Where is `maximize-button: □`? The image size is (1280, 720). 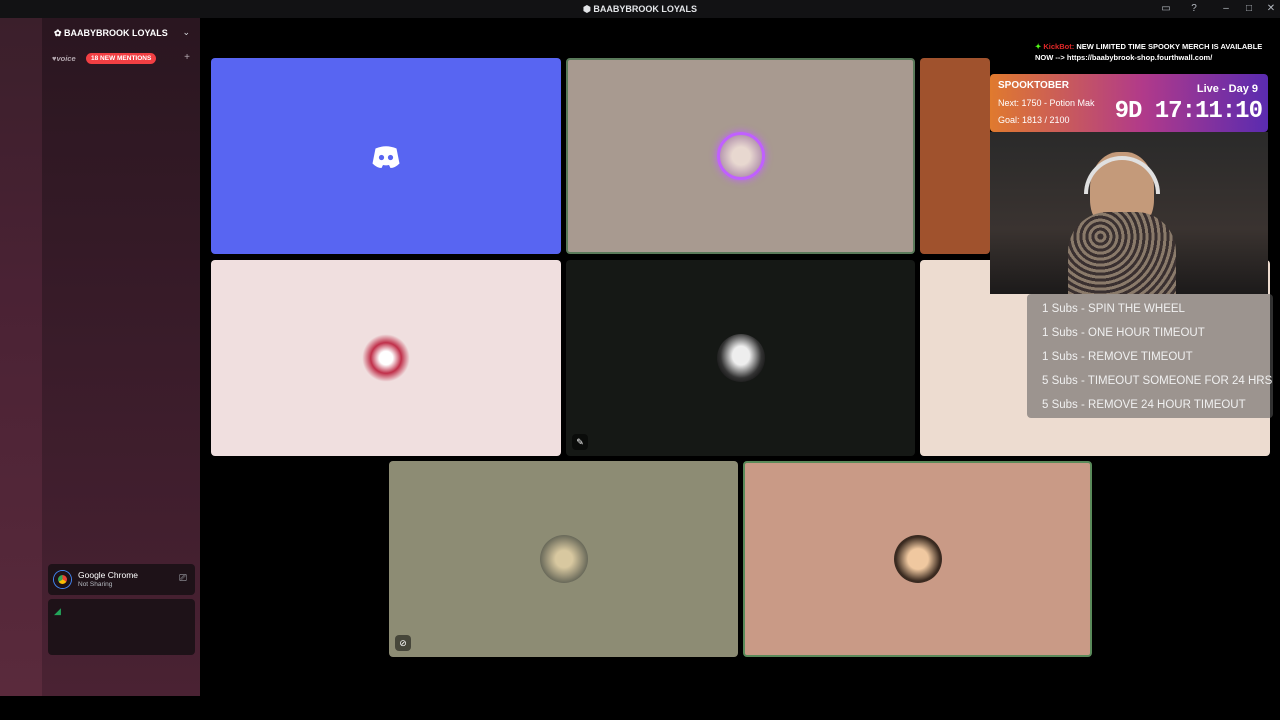 maximize-button: □ is located at coordinates (1249, 9).